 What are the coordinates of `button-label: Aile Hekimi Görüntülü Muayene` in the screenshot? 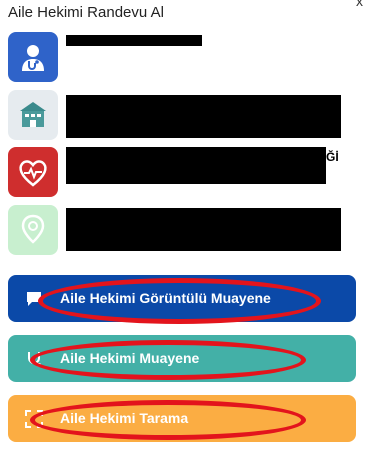 It's located at (165, 298).